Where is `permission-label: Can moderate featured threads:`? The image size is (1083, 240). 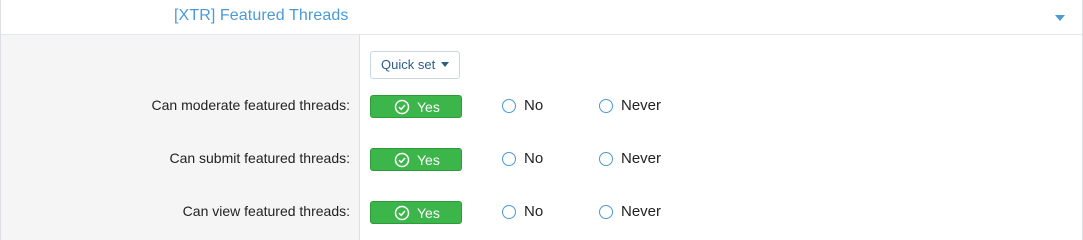
permission-label: Can moderate featured threads: is located at coordinates (250, 105).